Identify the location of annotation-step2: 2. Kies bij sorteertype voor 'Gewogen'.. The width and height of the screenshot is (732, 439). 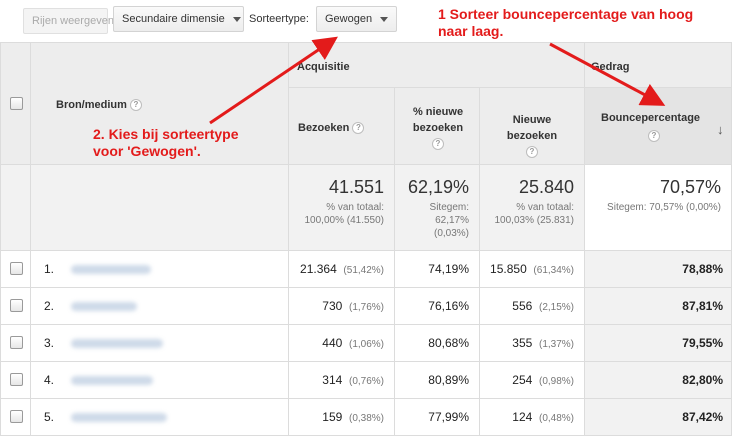
(166, 142).